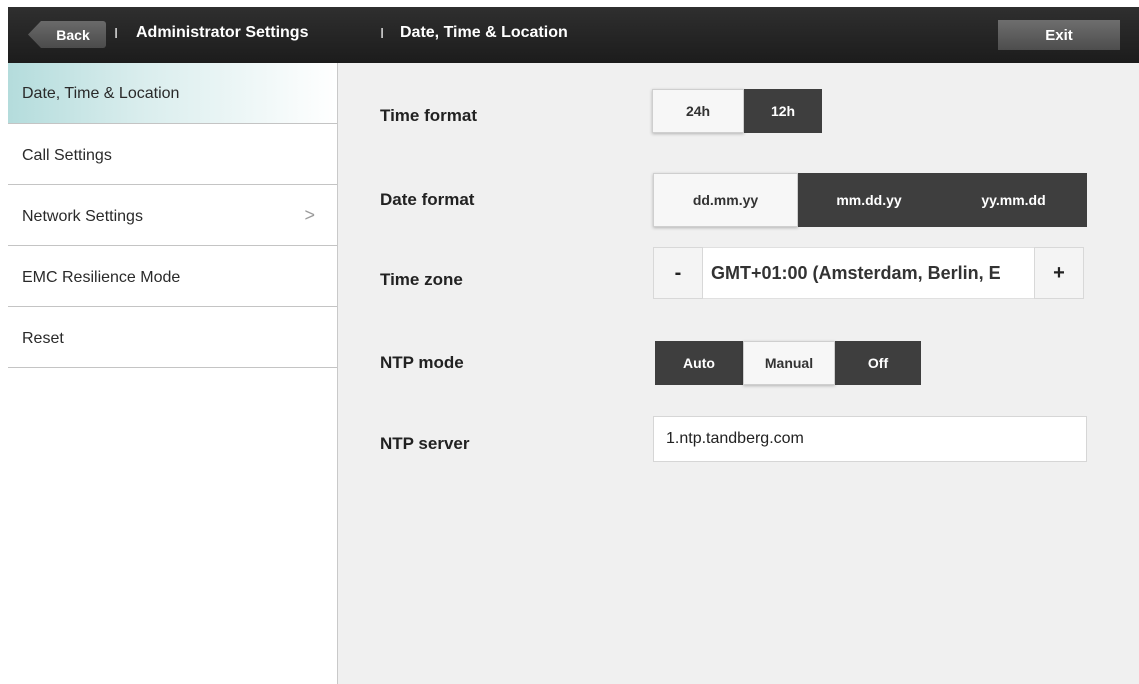  Describe the element at coordinates (43, 338) in the screenshot. I see `sidebar-item-label: Reset` at that location.